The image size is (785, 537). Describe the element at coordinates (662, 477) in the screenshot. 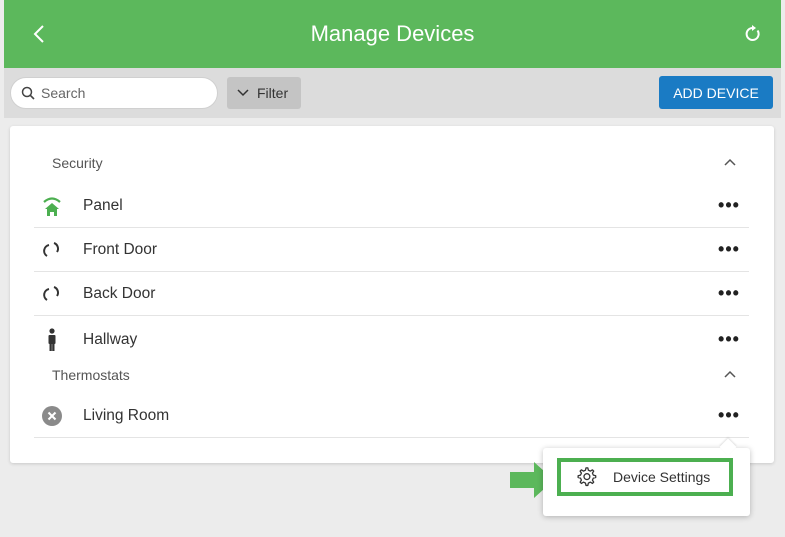

I see `menu-item-label: Device Settings` at that location.